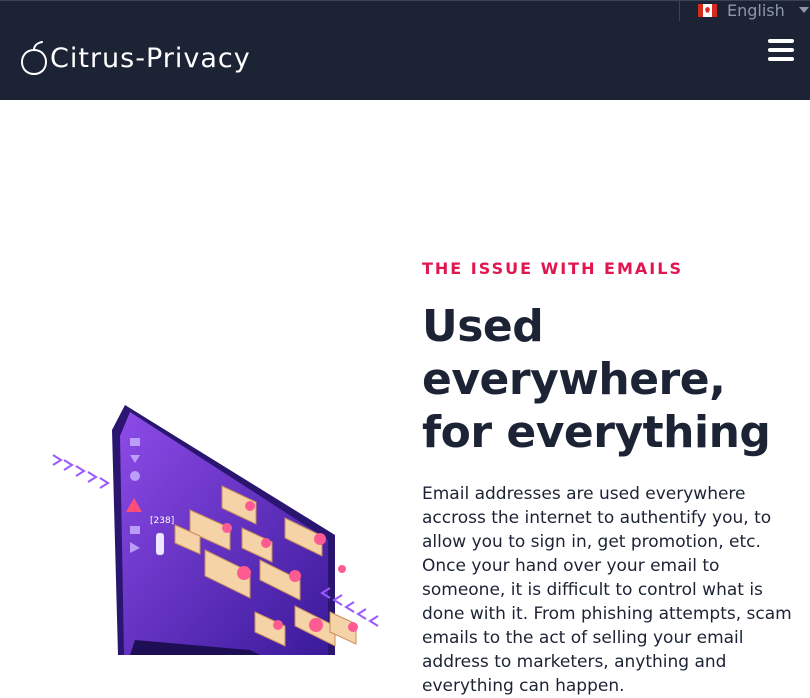 The width and height of the screenshot is (810, 698). Describe the element at coordinates (803, 10) in the screenshot. I see `chevron-down-icon` at that location.